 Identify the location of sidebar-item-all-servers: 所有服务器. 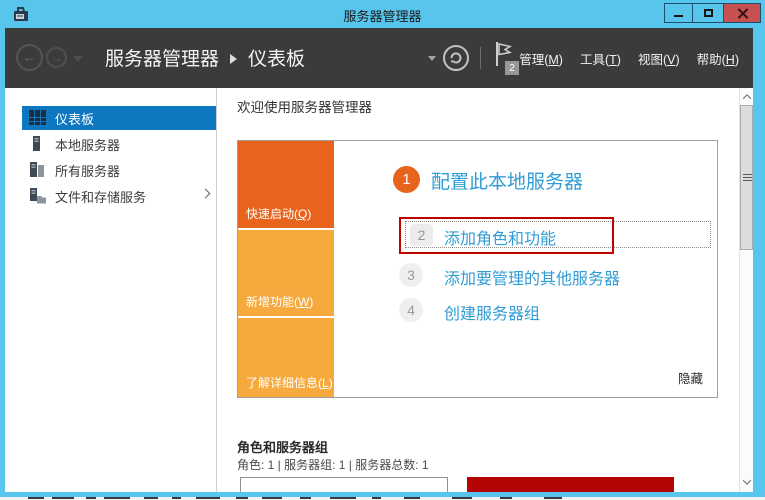
(119, 170).